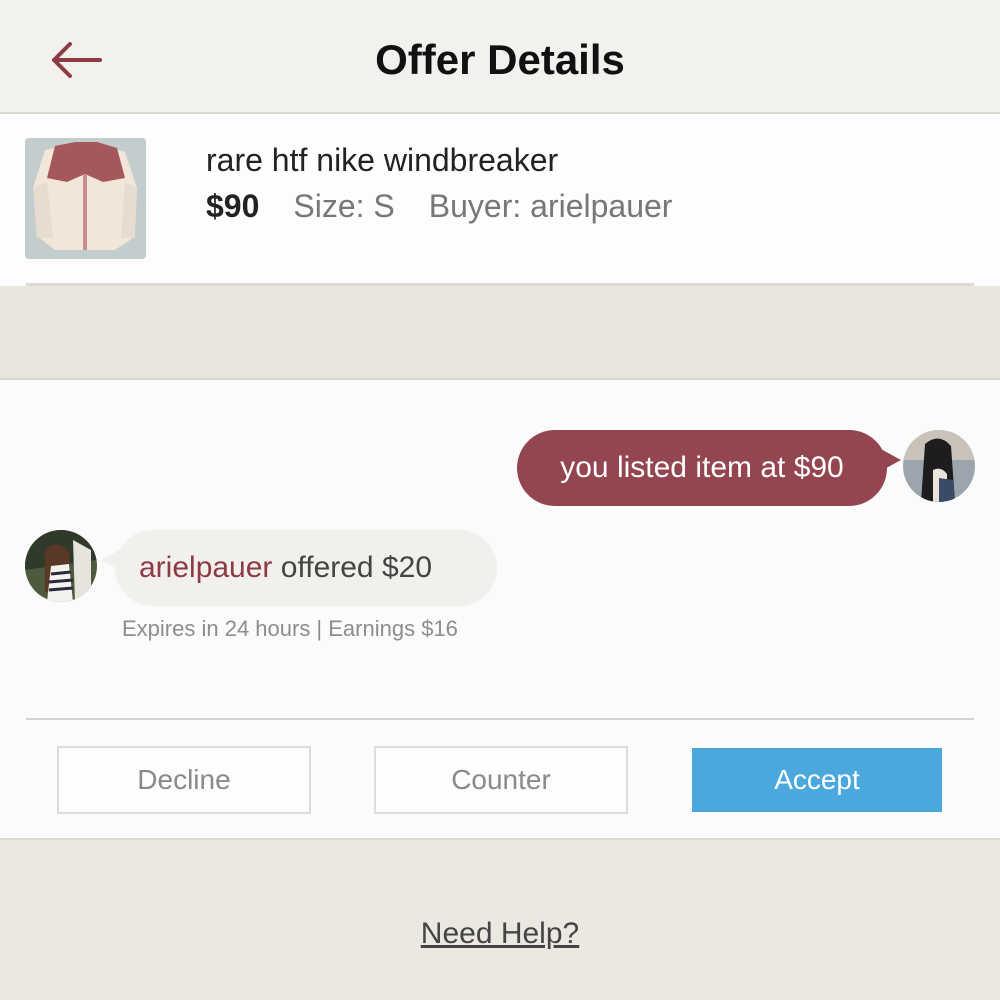  Describe the element at coordinates (550, 206) in the screenshot. I see `item-buyer: Buyer: arielpauer` at that location.